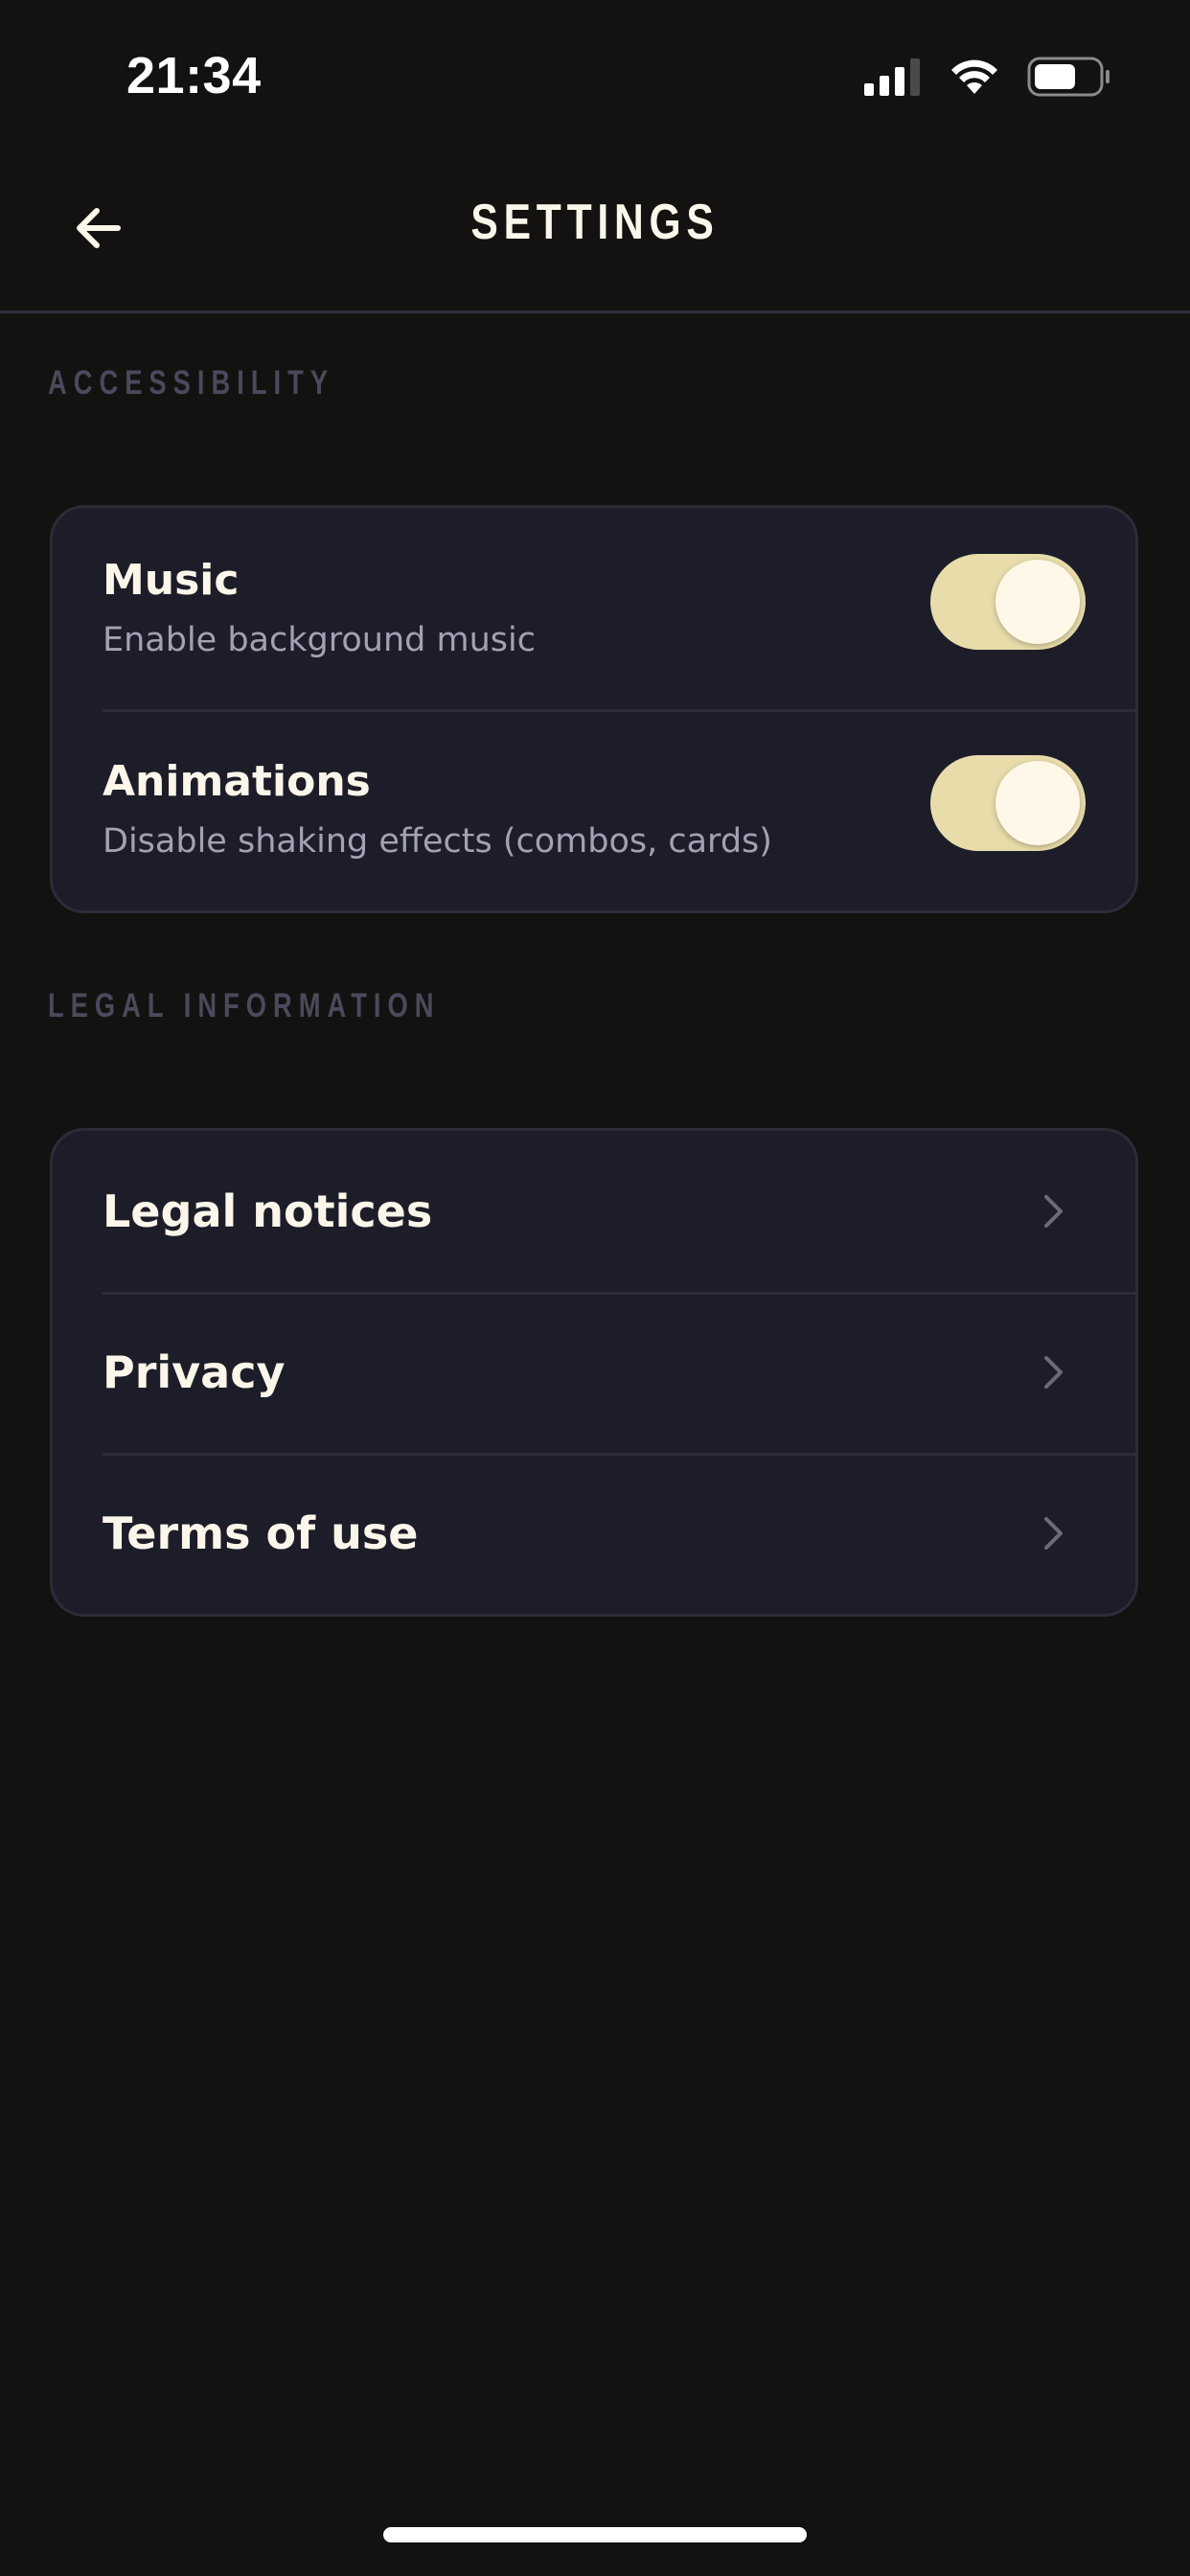  Describe the element at coordinates (975, 79) in the screenshot. I see `wifi-icon` at that location.